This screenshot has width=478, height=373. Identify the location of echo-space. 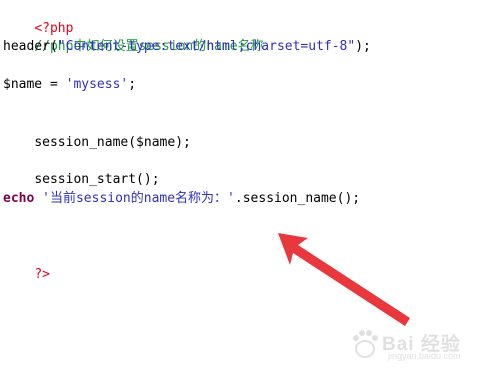
(38, 198).